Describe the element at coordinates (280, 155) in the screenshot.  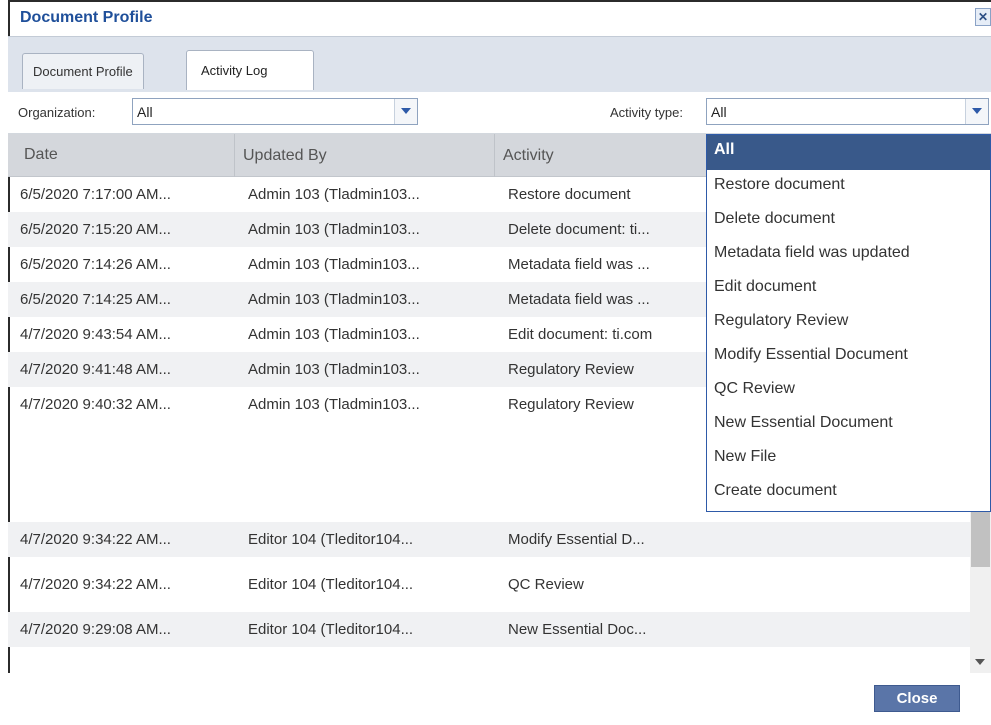
I see `column-header-updated-by: Updated By` at that location.